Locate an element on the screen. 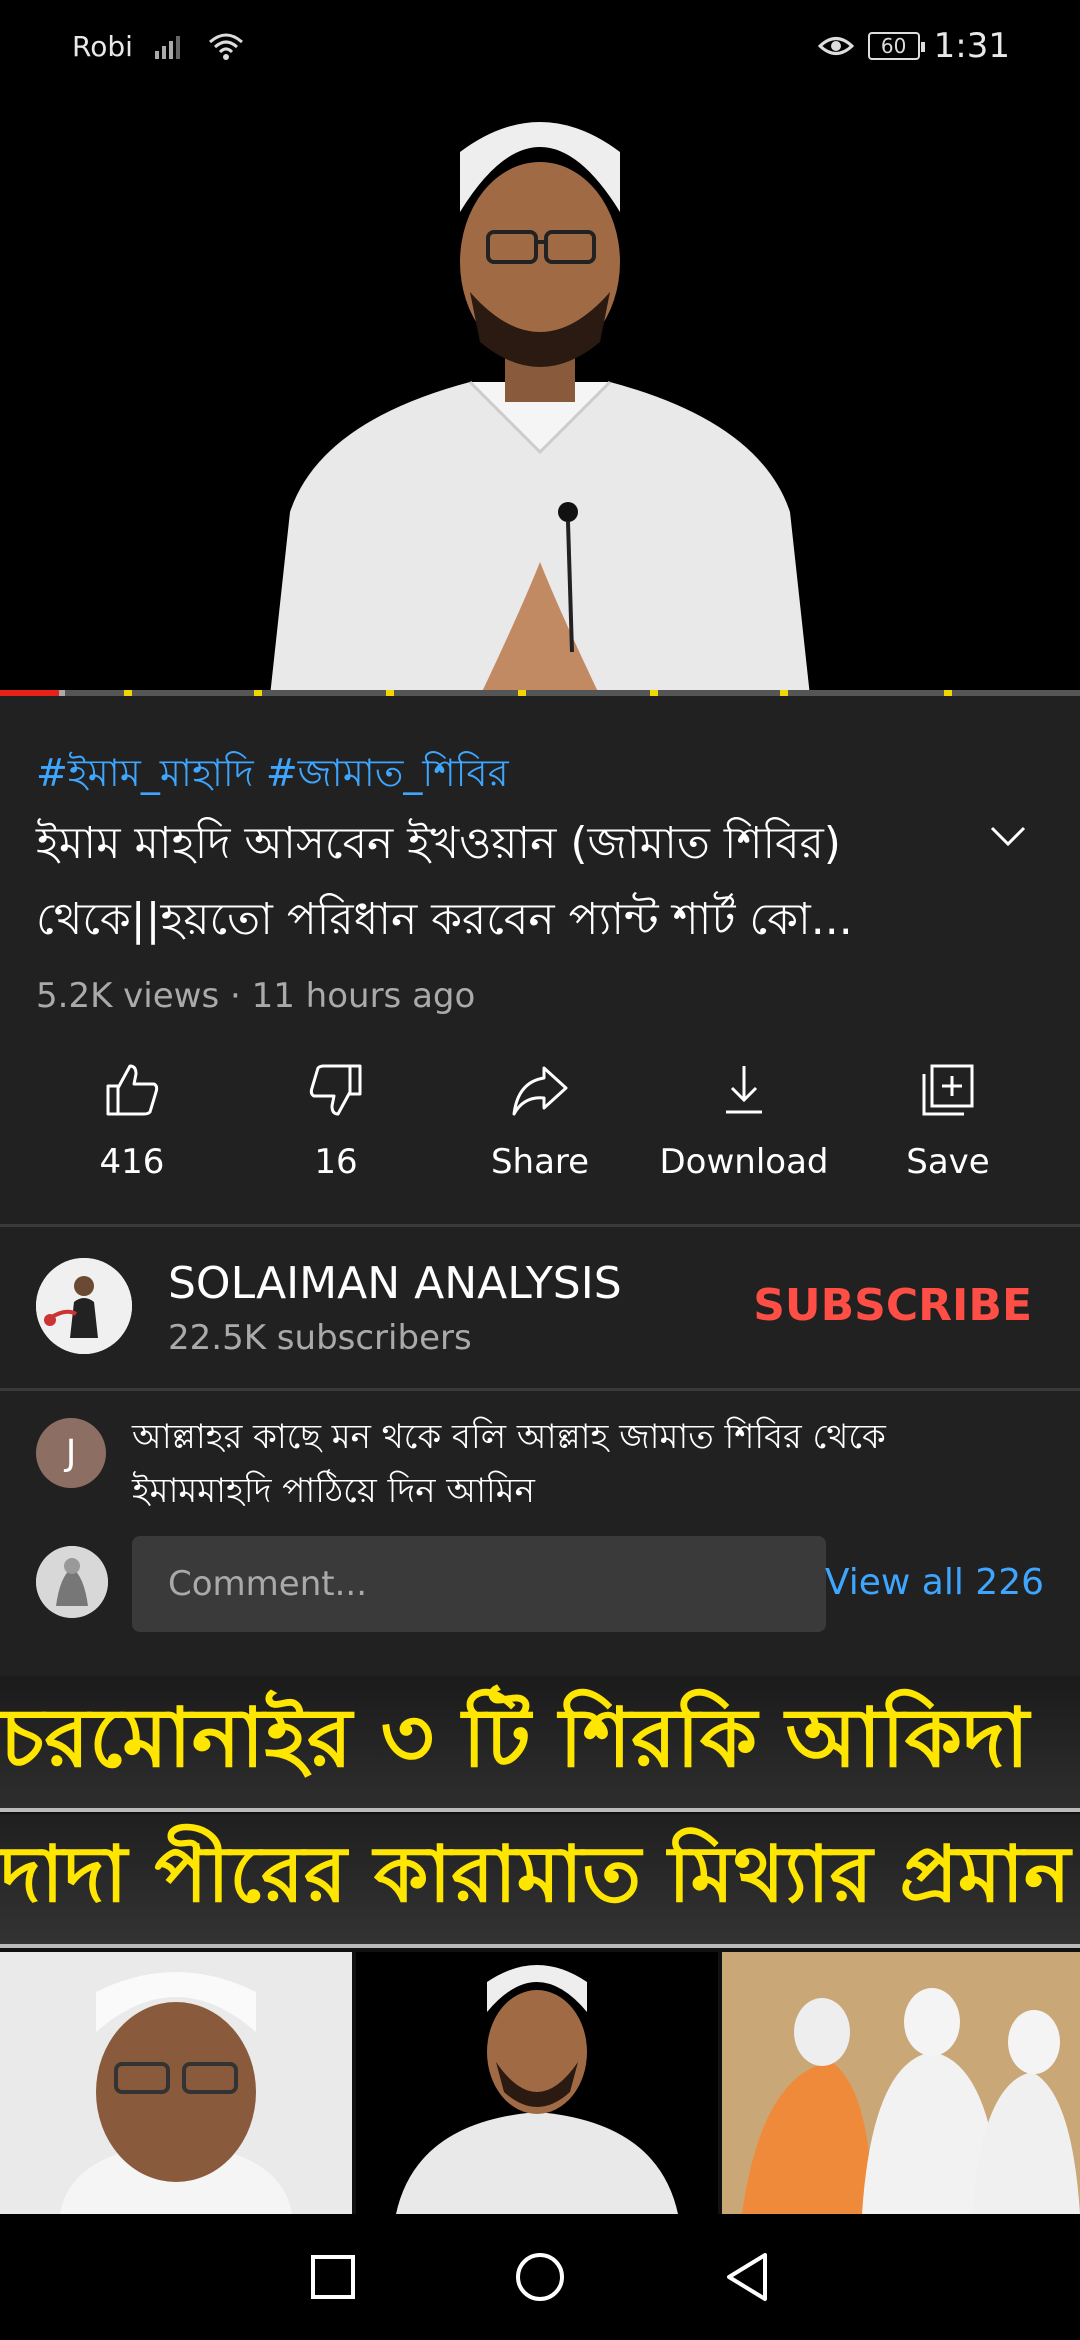  wifi-icon is located at coordinates (225, 46).